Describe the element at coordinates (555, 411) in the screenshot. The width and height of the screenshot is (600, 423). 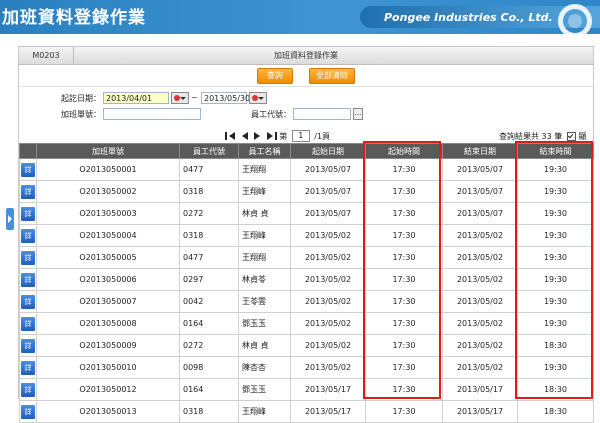
I see `end-time-cell: 18:30` at that location.